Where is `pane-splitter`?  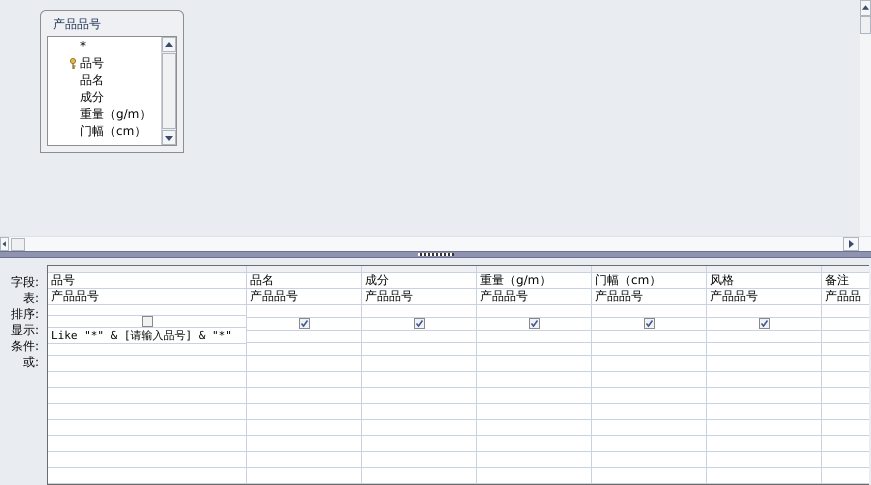 pane-splitter is located at coordinates (435, 254).